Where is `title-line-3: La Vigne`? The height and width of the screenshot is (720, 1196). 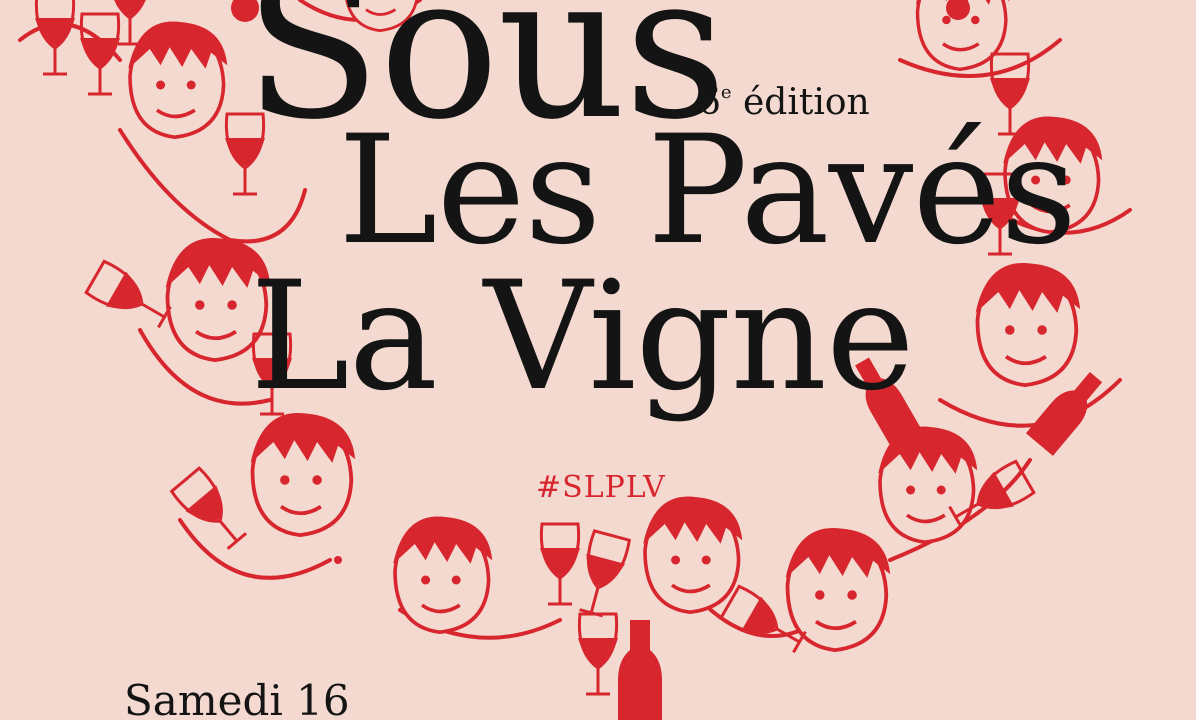
title-line-3: La Vigne is located at coordinates (582, 337).